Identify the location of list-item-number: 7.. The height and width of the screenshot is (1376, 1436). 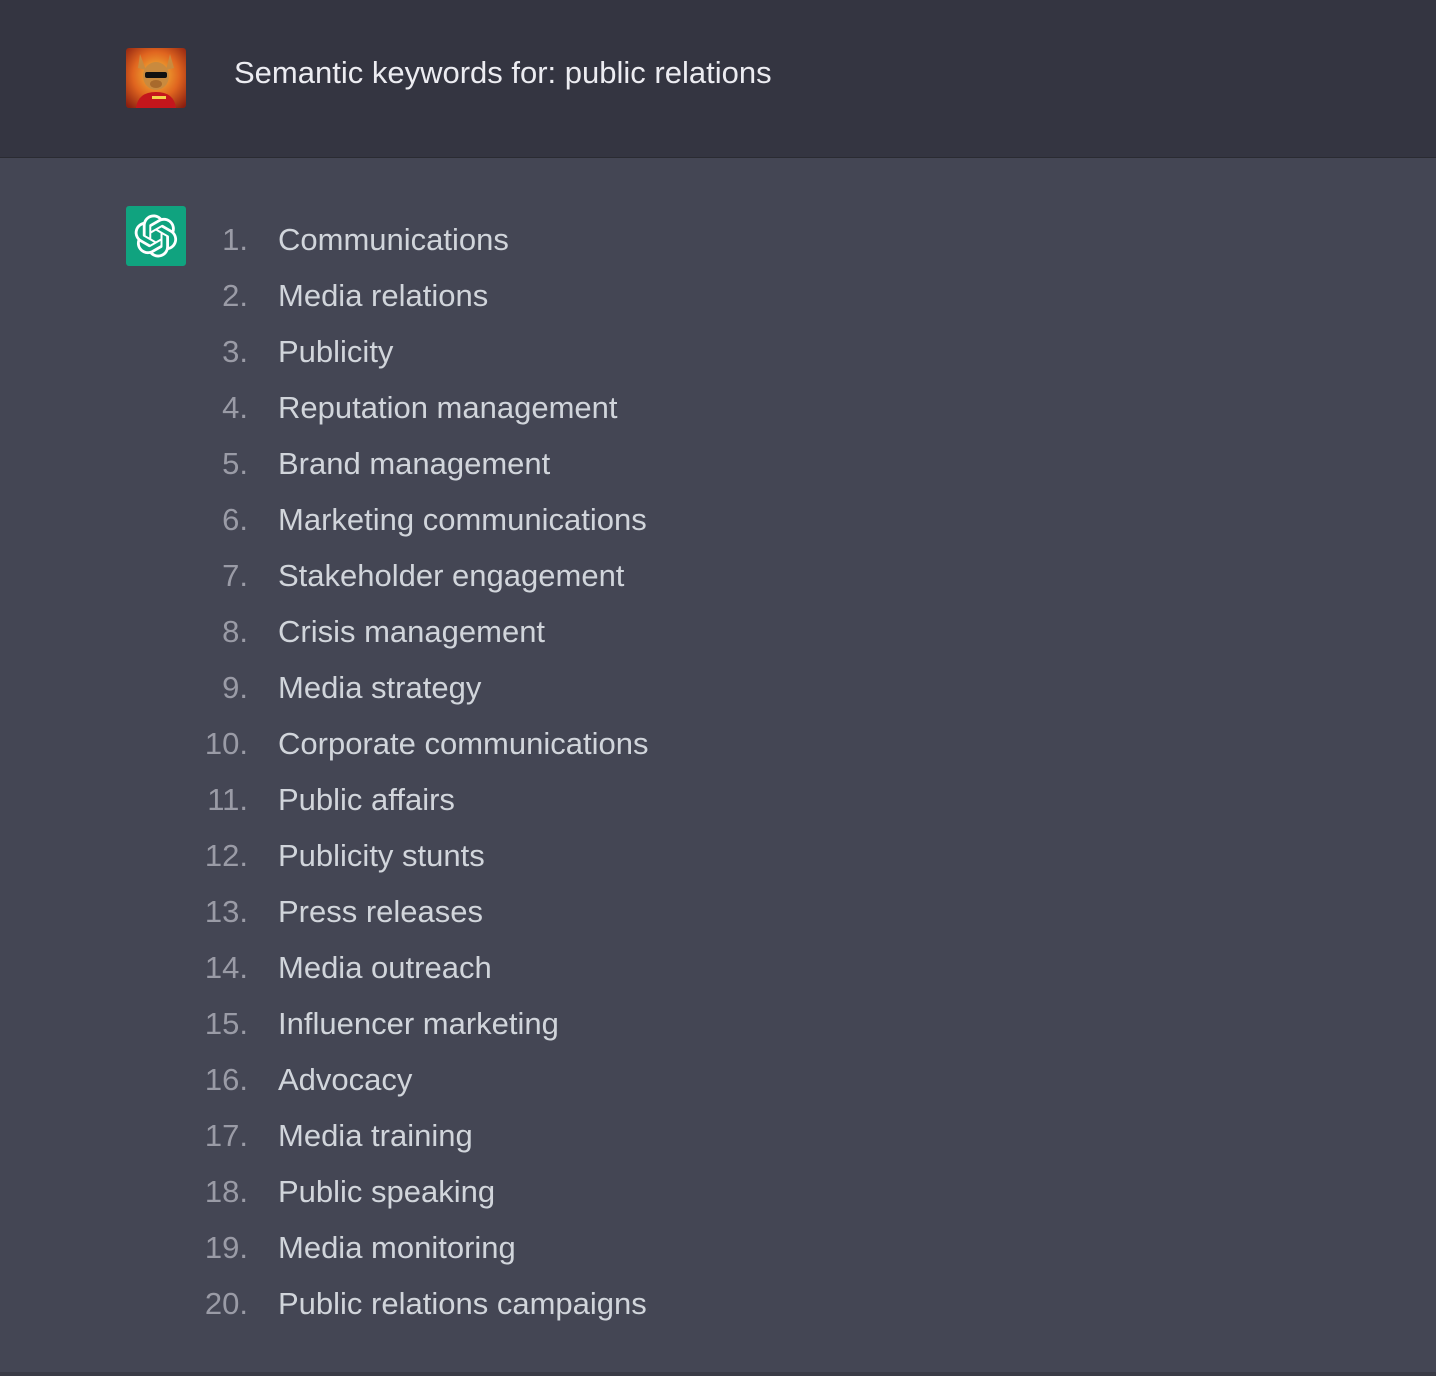
(235, 575).